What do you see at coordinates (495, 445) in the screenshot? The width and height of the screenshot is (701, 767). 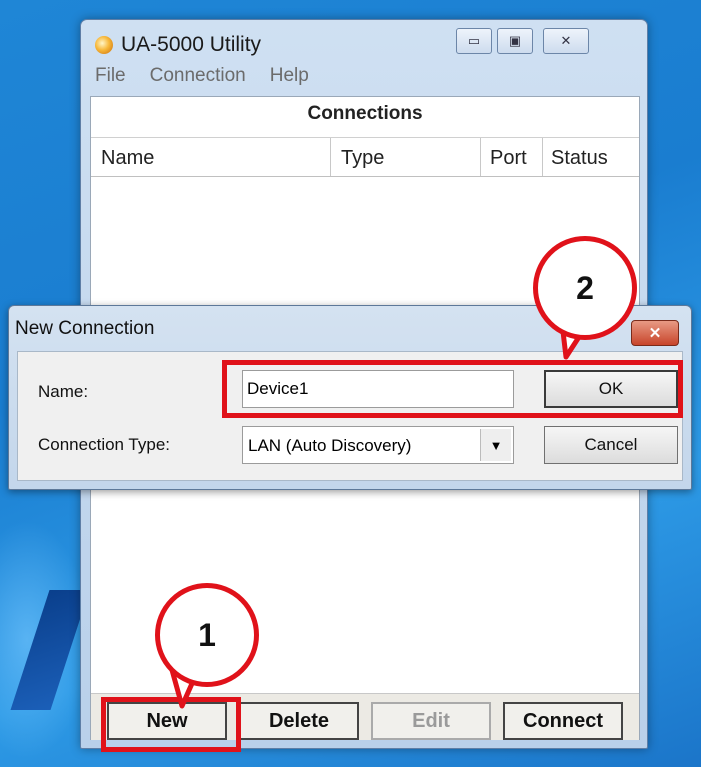 I see `chevron-down-icon: ▼` at bounding box center [495, 445].